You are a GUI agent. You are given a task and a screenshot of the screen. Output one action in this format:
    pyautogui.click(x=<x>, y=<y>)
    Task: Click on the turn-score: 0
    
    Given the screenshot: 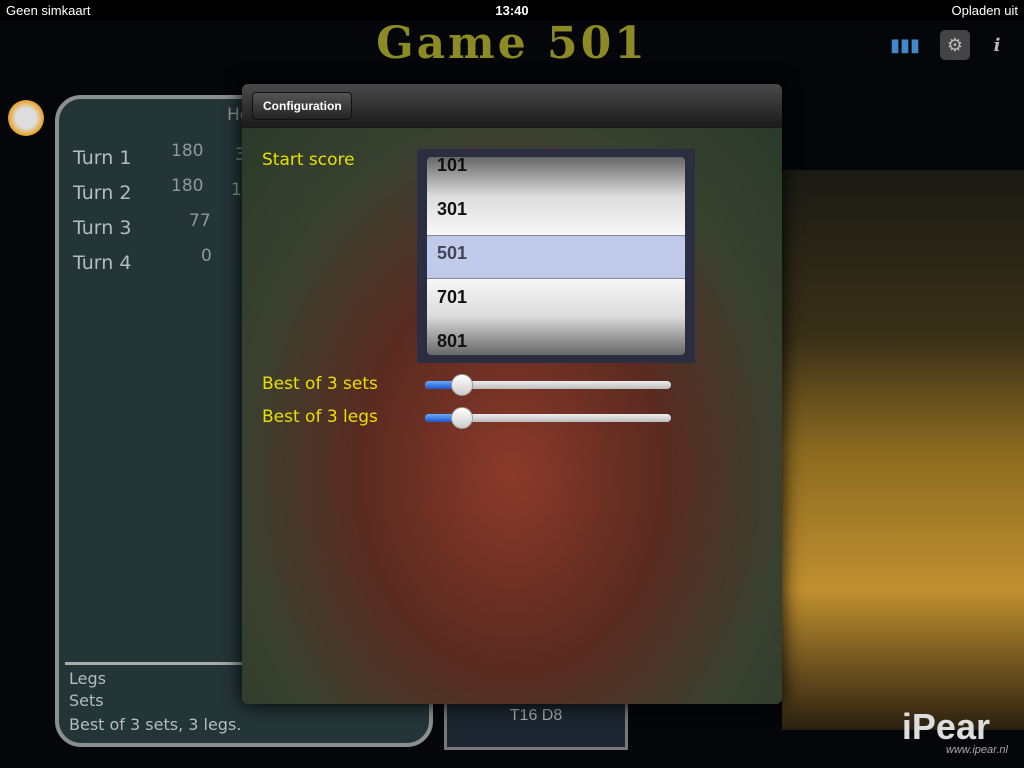 What is the action you would take?
    pyautogui.click(x=206, y=256)
    